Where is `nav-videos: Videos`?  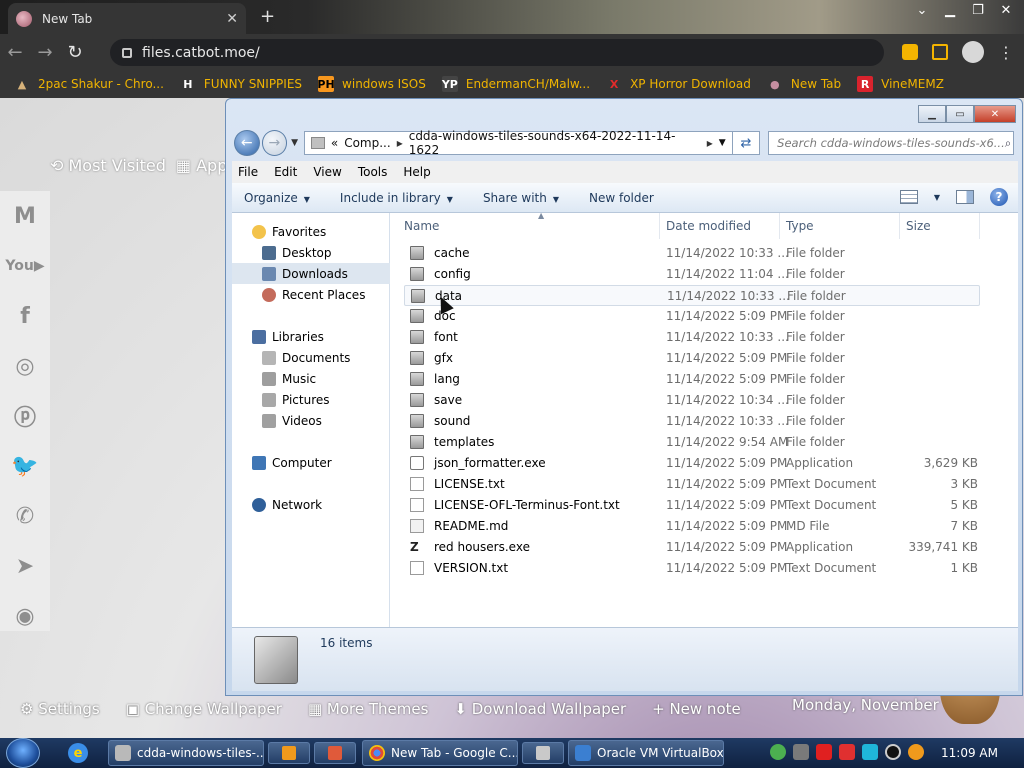
nav-videos: Videos is located at coordinates (311, 420).